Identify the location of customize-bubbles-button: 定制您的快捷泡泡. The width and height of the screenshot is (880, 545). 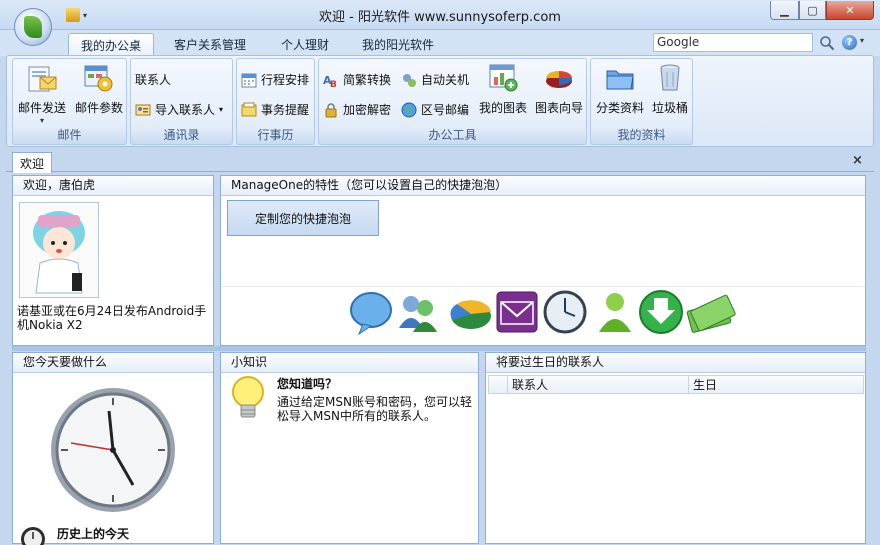
(303, 218).